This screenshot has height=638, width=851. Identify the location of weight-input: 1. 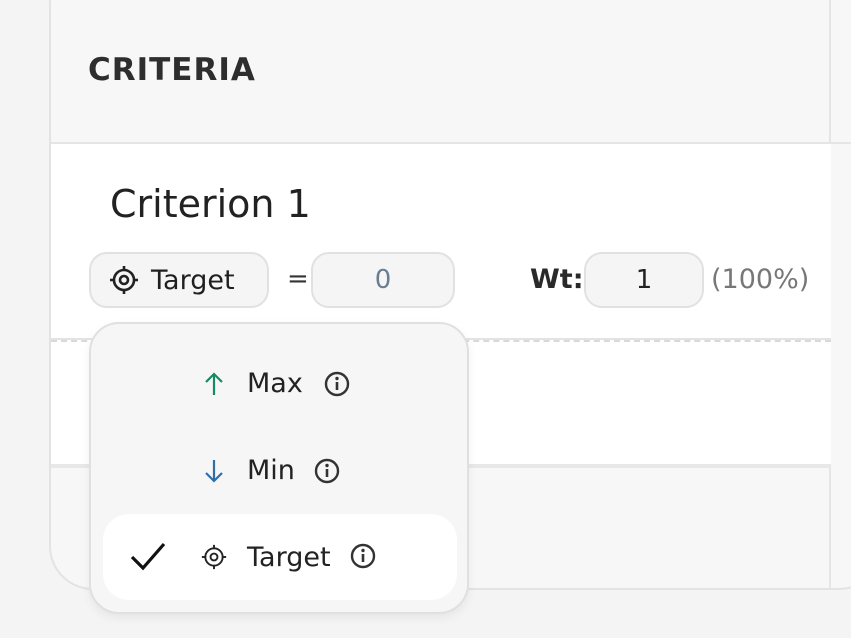
(644, 280).